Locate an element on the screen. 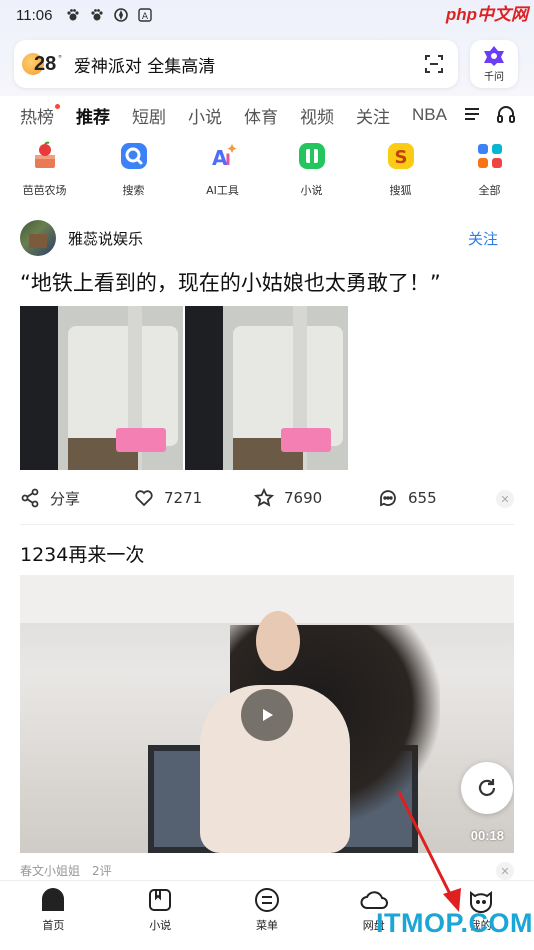 Image resolution: width=534 pixels, height=950 pixels. compass-icon is located at coordinates (121, 15).